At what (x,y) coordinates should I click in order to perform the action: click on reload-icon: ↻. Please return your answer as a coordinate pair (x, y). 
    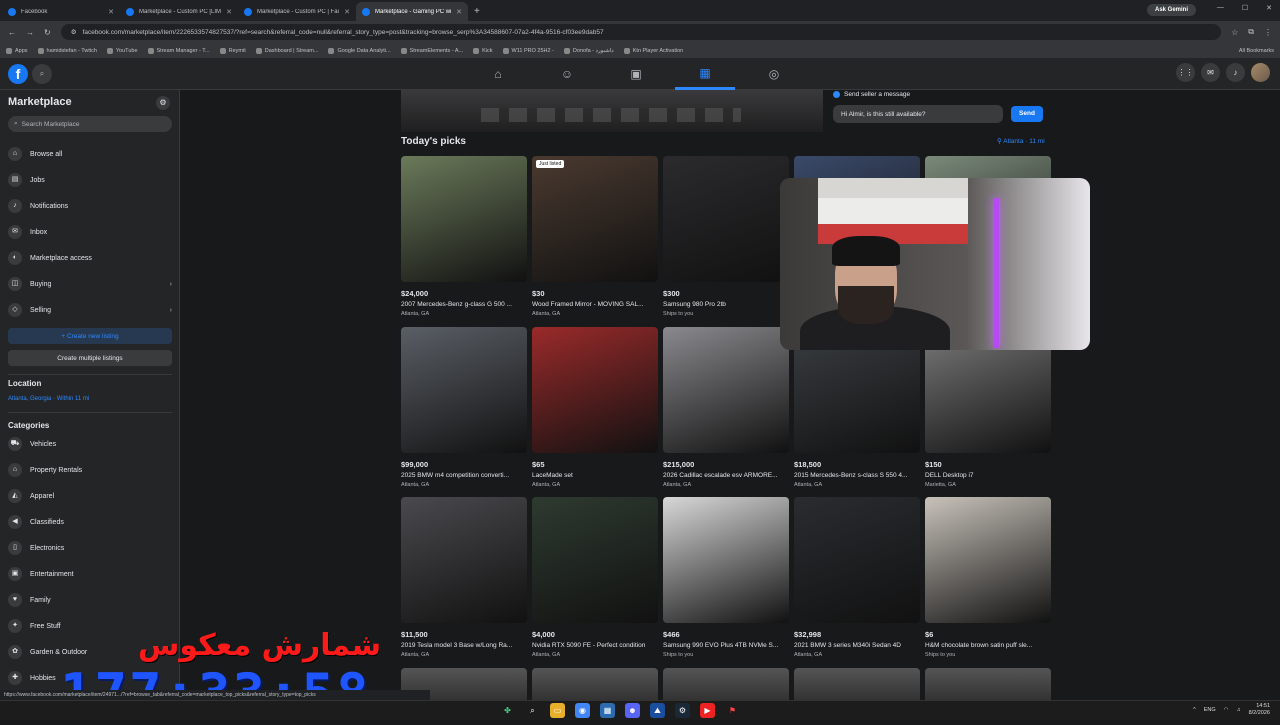
    Looking at the image, I should click on (47, 32).